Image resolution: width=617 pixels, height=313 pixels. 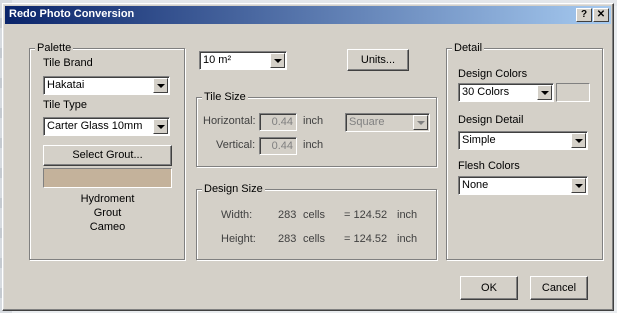 I want to click on help-button: ?, so click(x=584, y=15).